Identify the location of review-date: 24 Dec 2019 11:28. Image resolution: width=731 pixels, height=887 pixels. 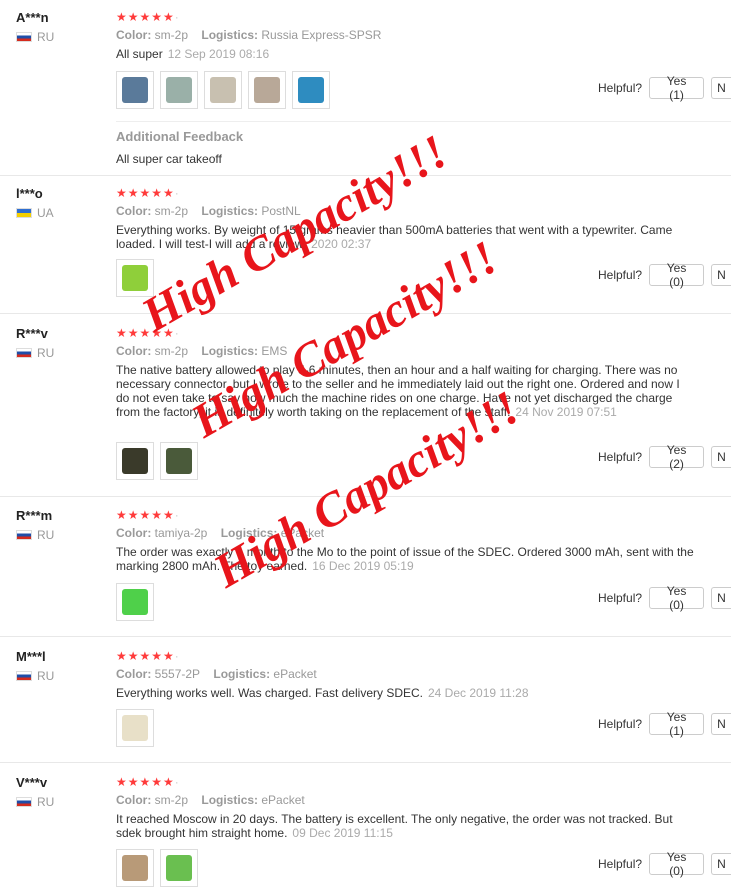
(478, 693).